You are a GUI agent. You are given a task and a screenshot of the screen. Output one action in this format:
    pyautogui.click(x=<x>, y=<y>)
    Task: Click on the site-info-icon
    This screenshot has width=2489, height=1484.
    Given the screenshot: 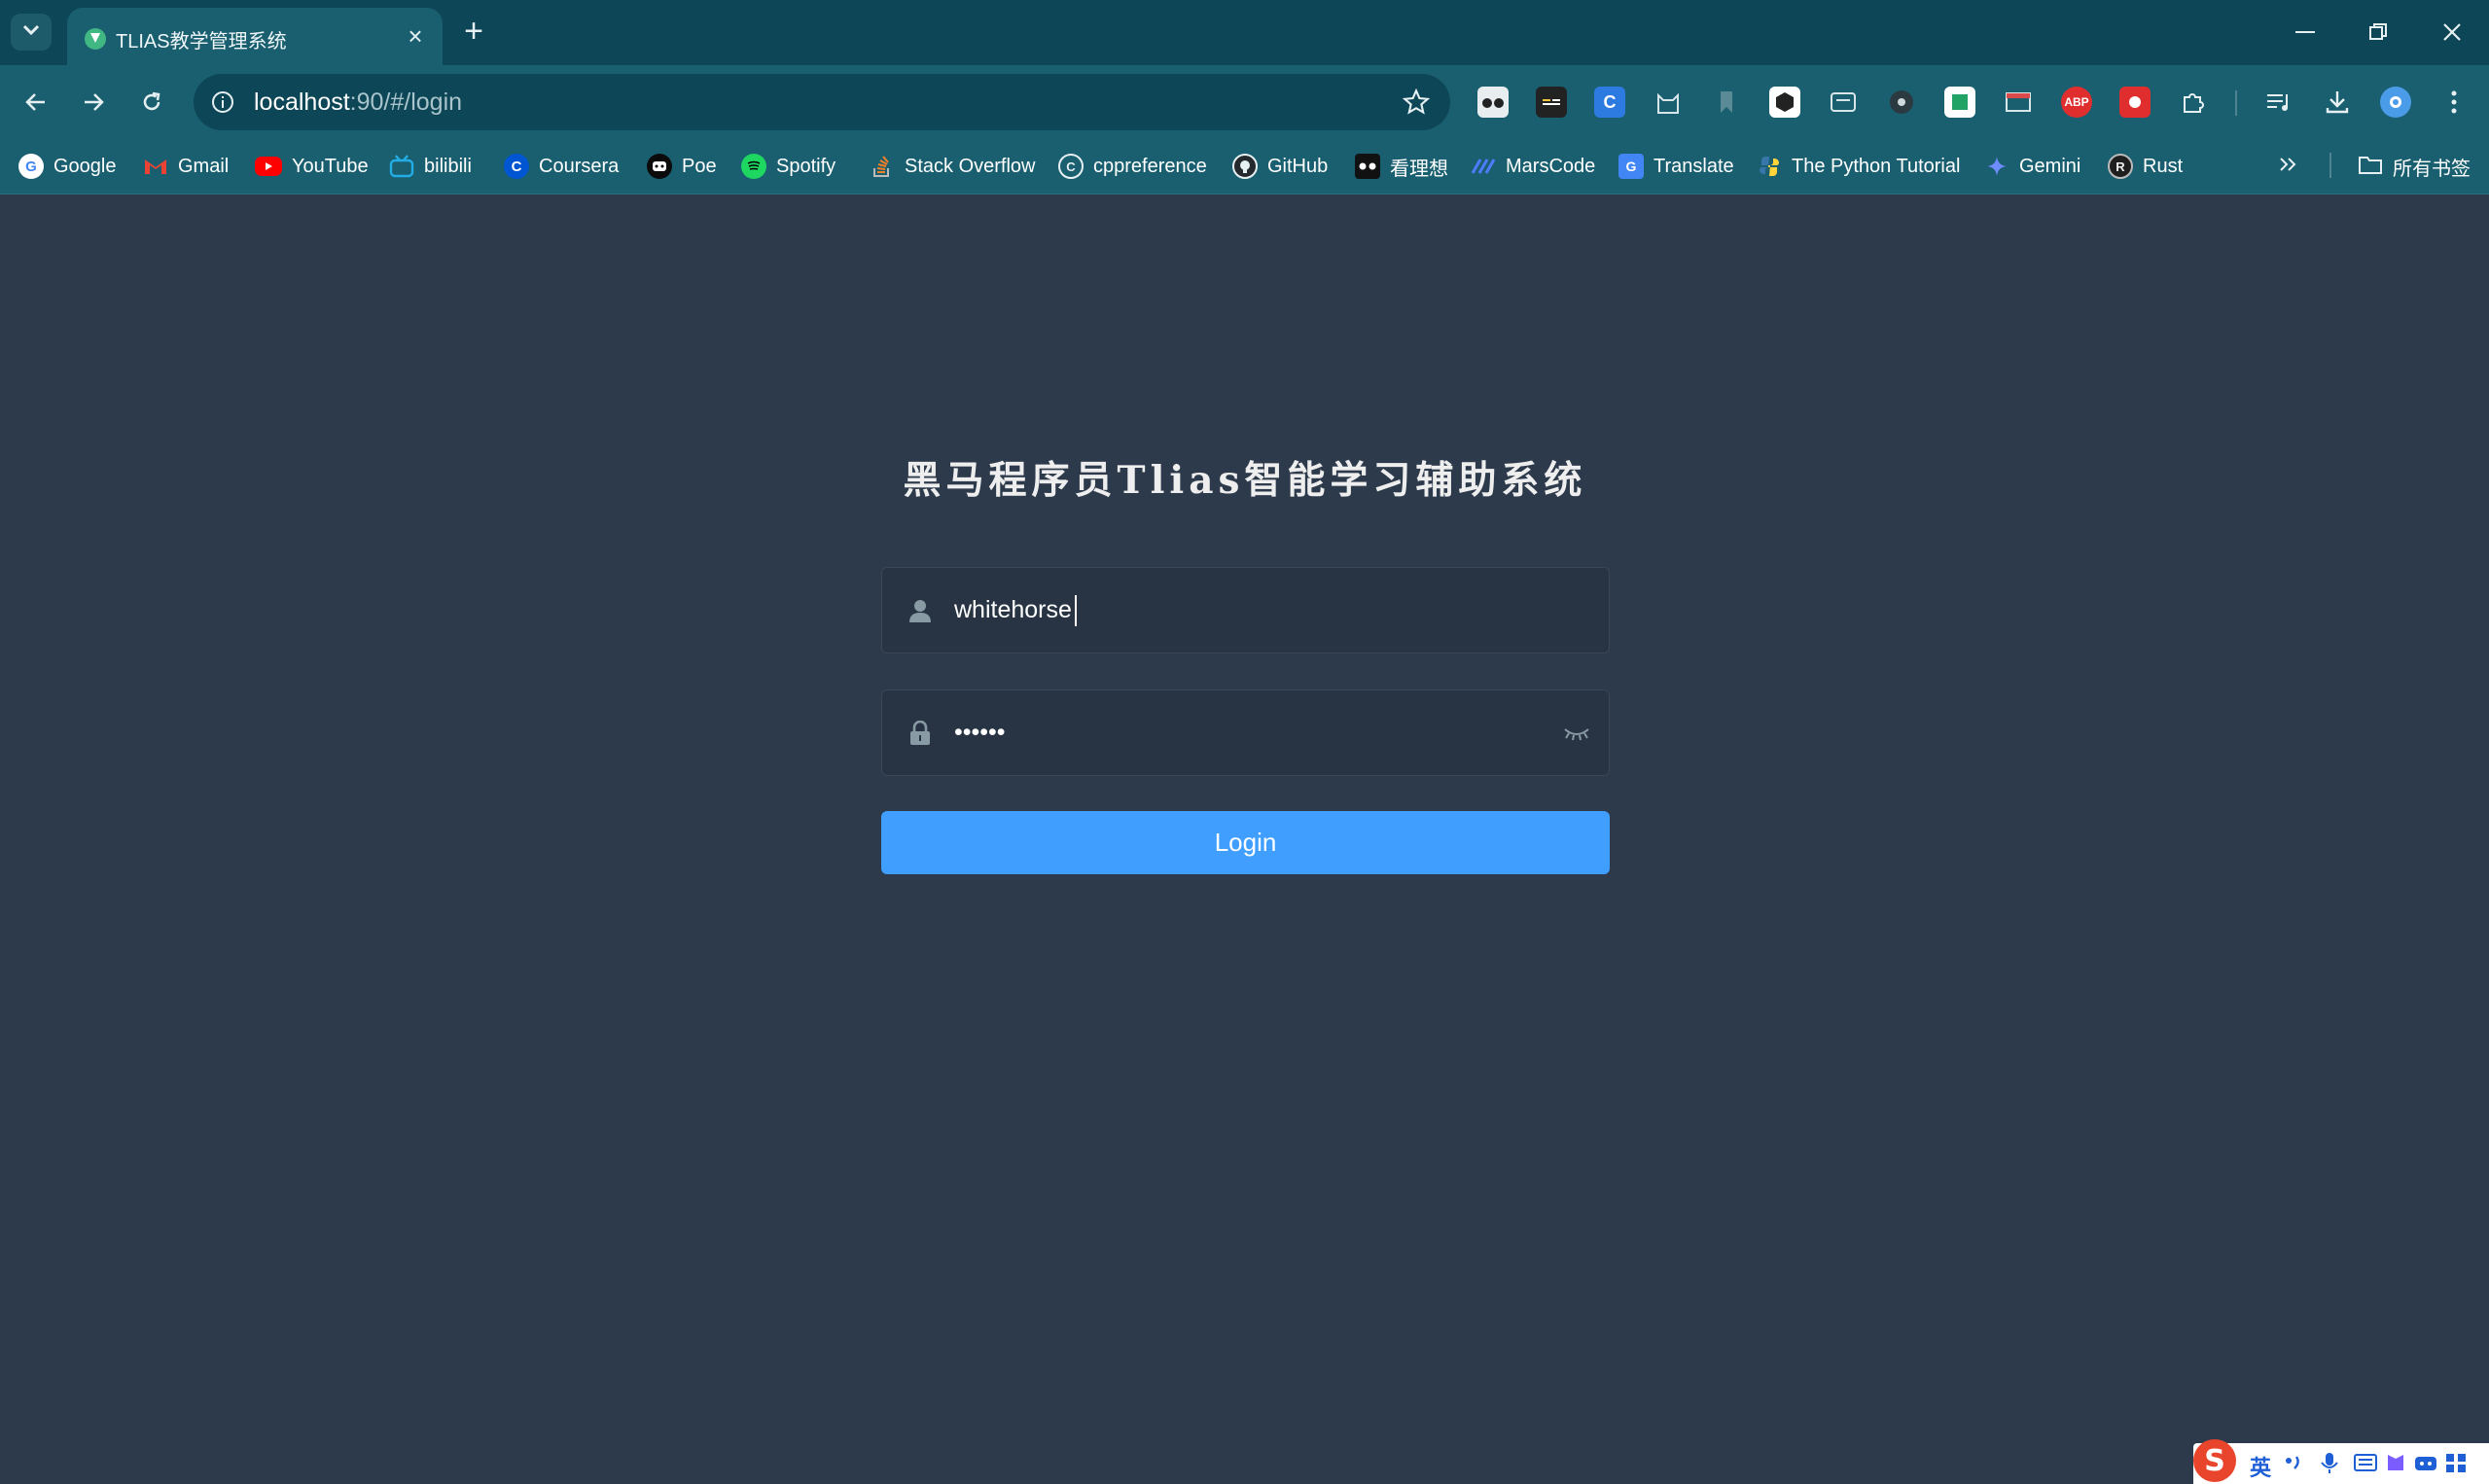 What is the action you would take?
    pyautogui.click(x=222, y=103)
    